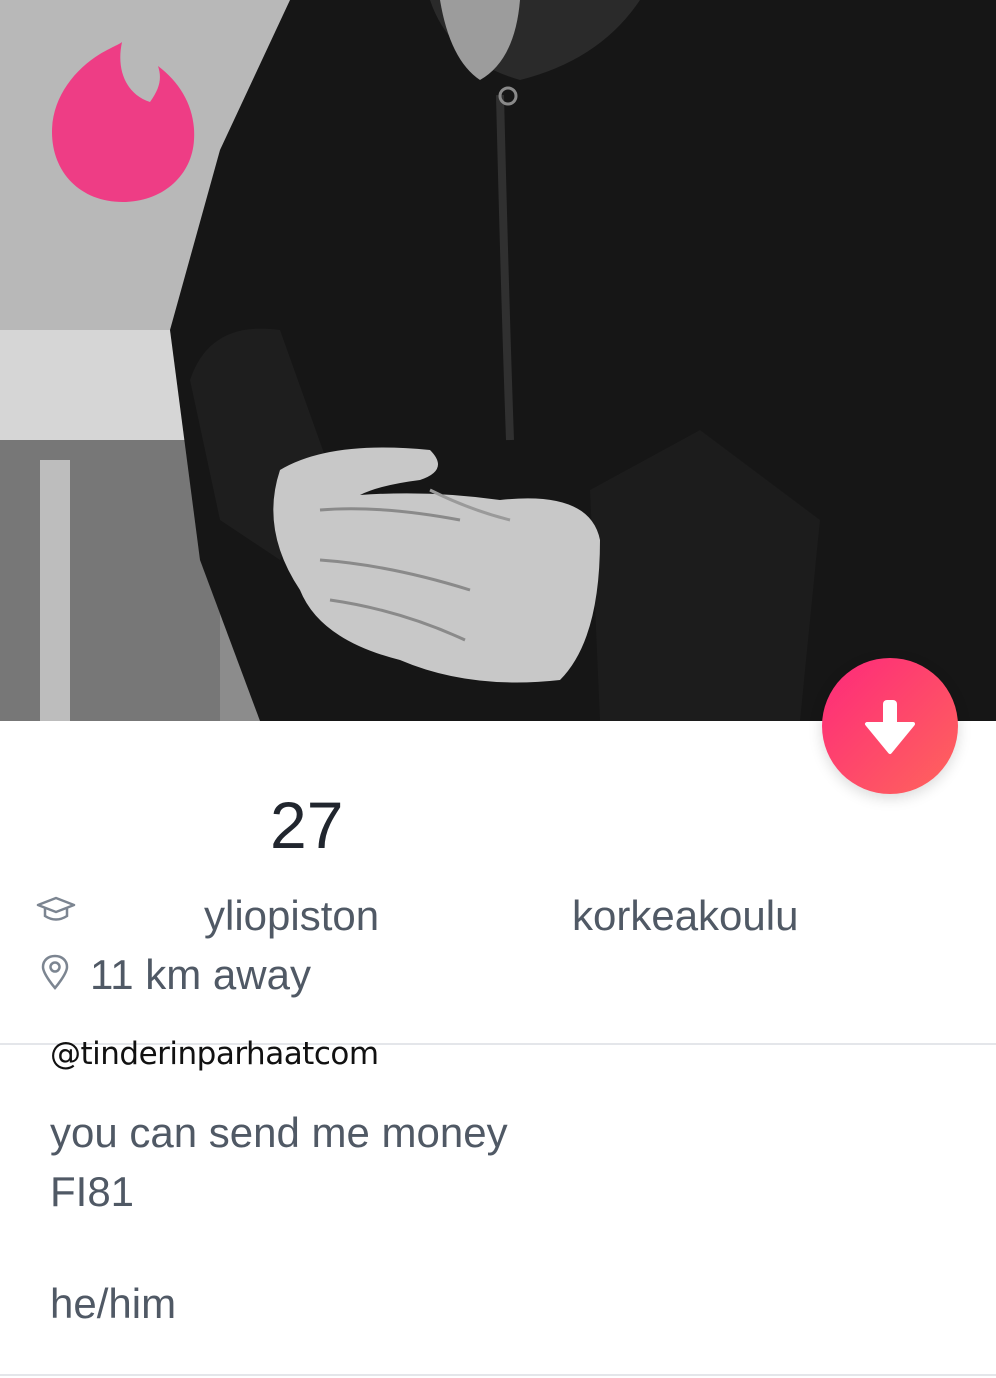 Image resolution: width=996 pixels, height=1378 pixels. What do you see at coordinates (200, 974) in the screenshot?
I see `distance-label: 11 km away` at bounding box center [200, 974].